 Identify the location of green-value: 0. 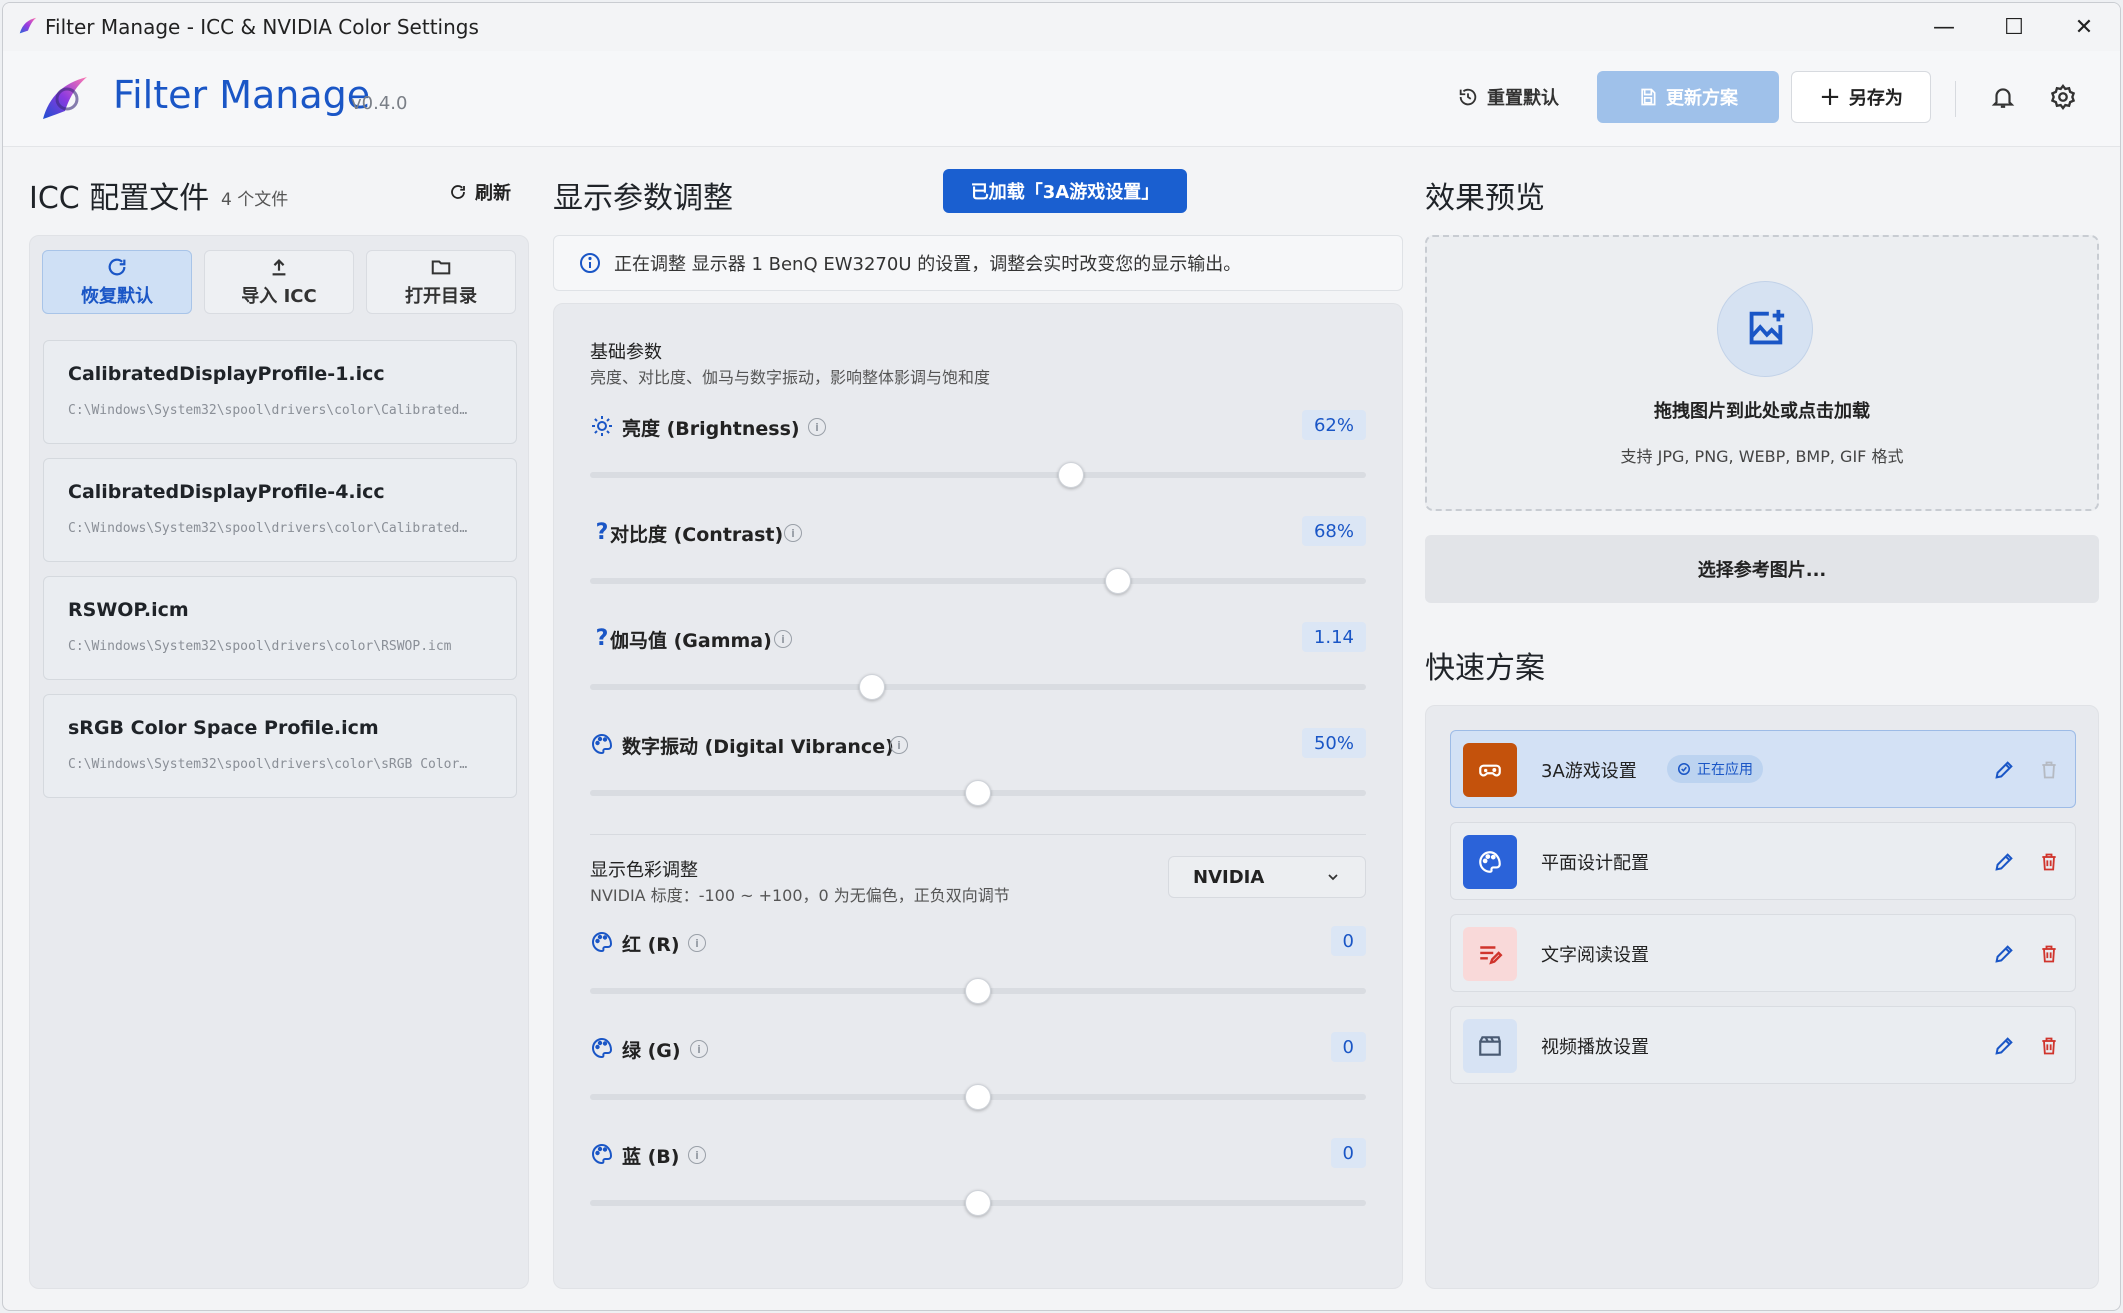
(1348, 1047).